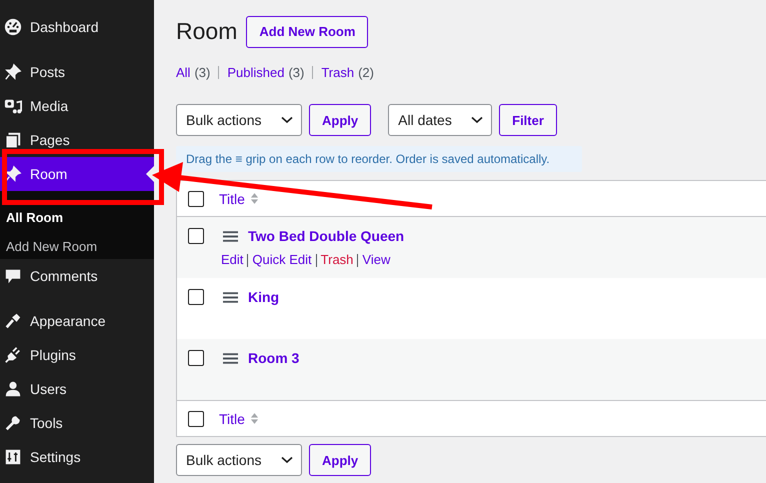  I want to click on menu-item: Users, so click(77, 389).